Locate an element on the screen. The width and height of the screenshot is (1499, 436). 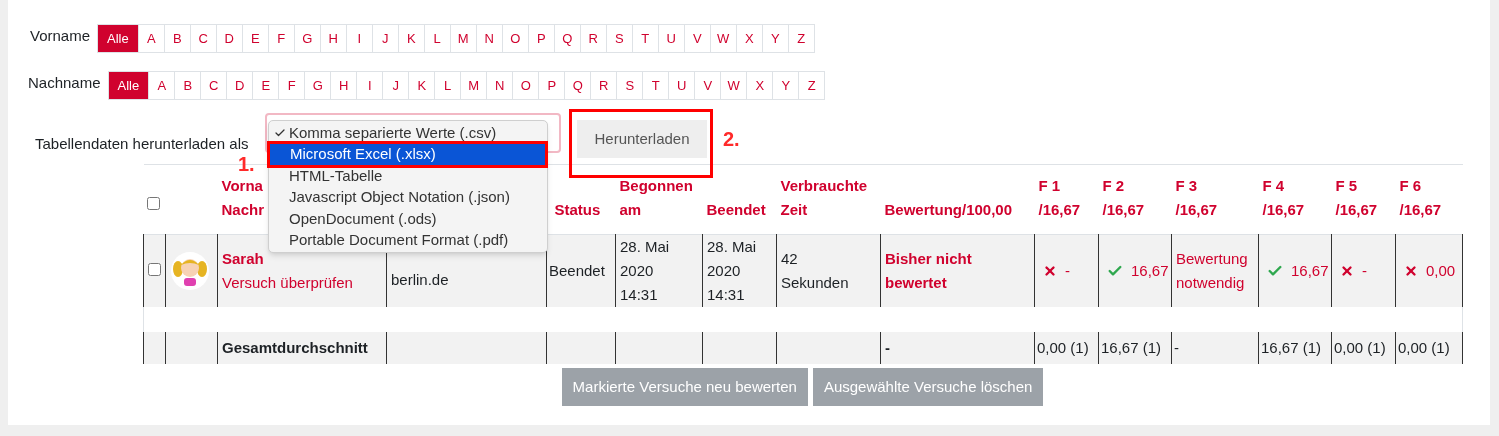
question-score: 0,00 is located at coordinates (1441, 271).